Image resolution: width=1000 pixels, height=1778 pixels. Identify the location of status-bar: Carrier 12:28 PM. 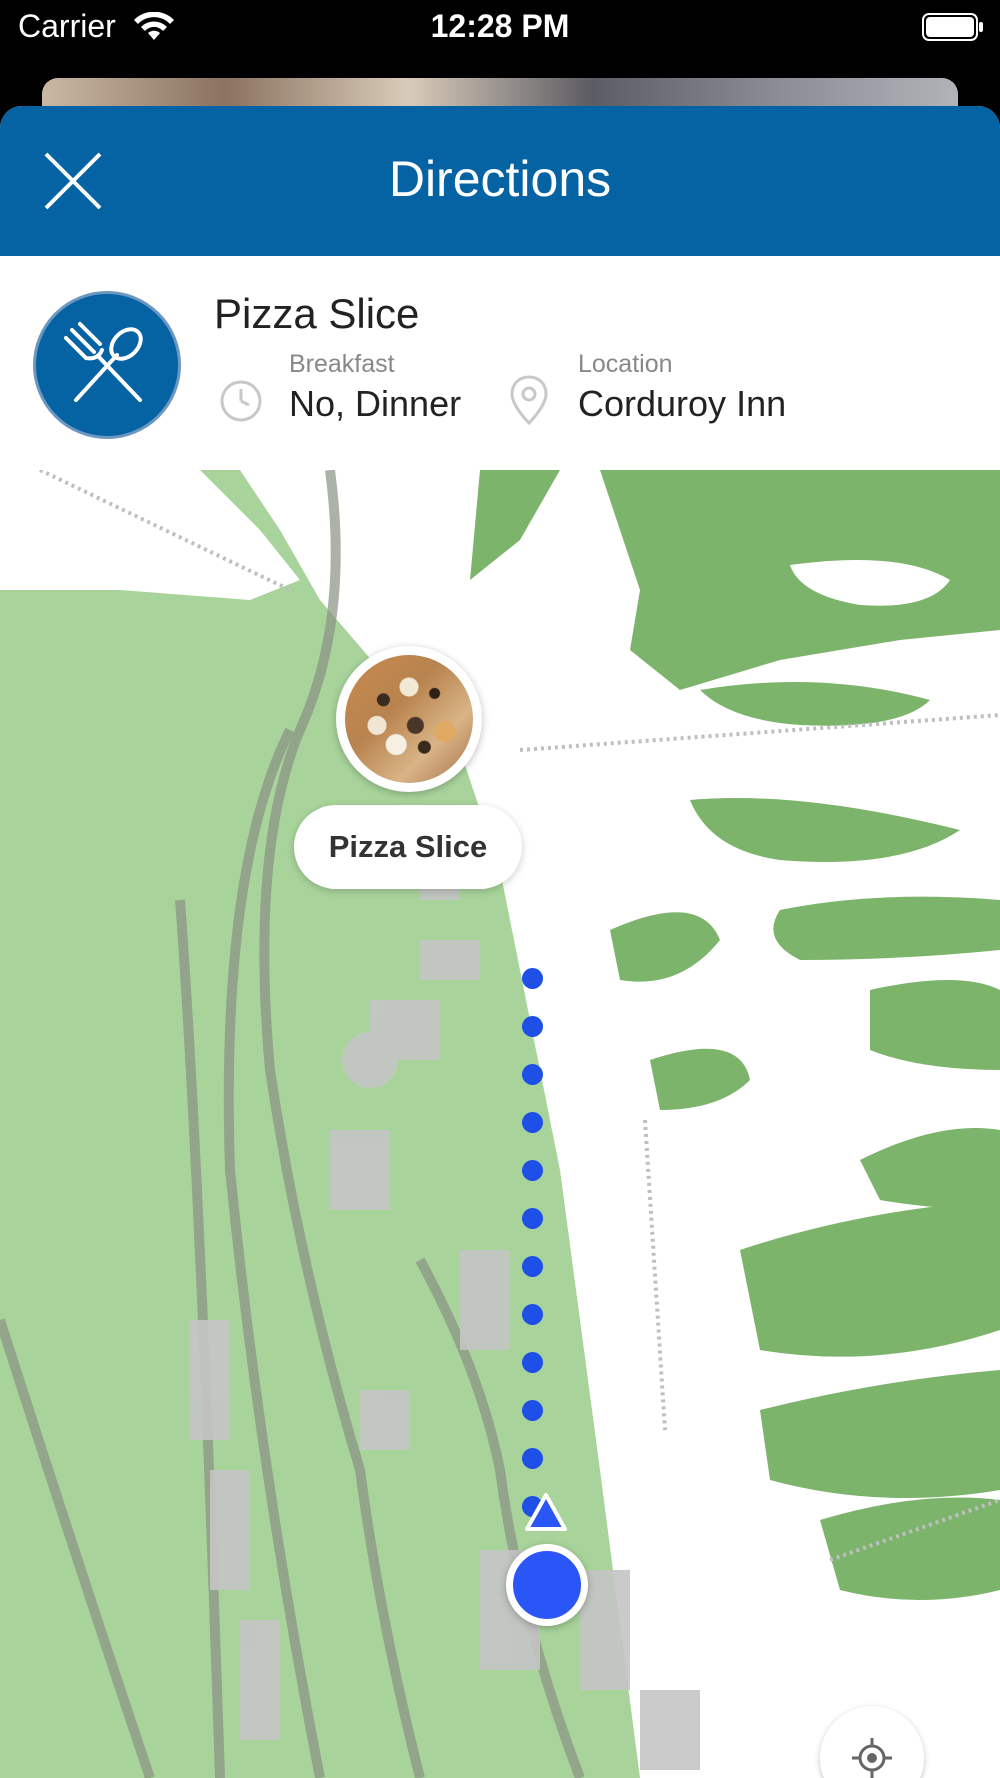
(500, 30).